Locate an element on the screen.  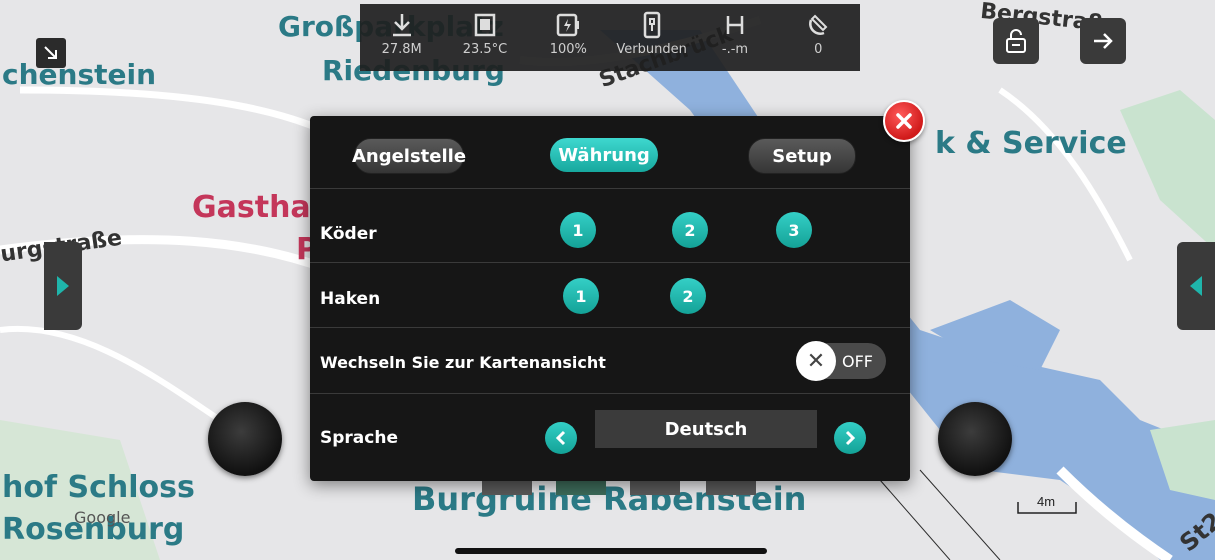
map-label: k & Service is located at coordinates (1031, 143).